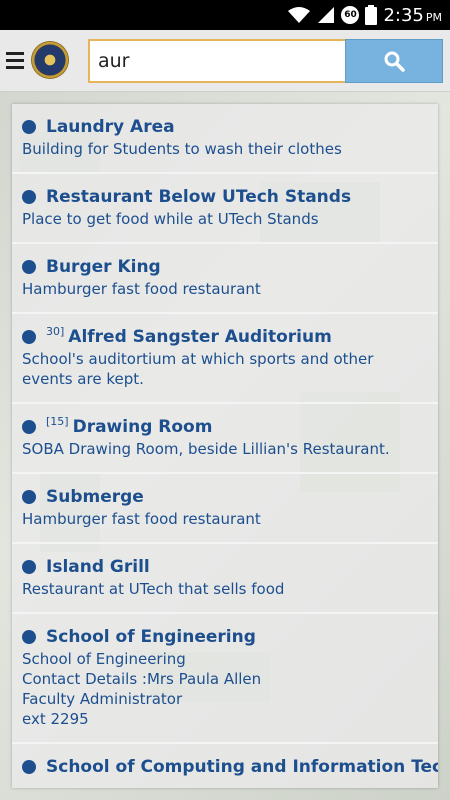  Describe the element at coordinates (103, 267) in the screenshot. I see `result-title: Burger King` at that location.